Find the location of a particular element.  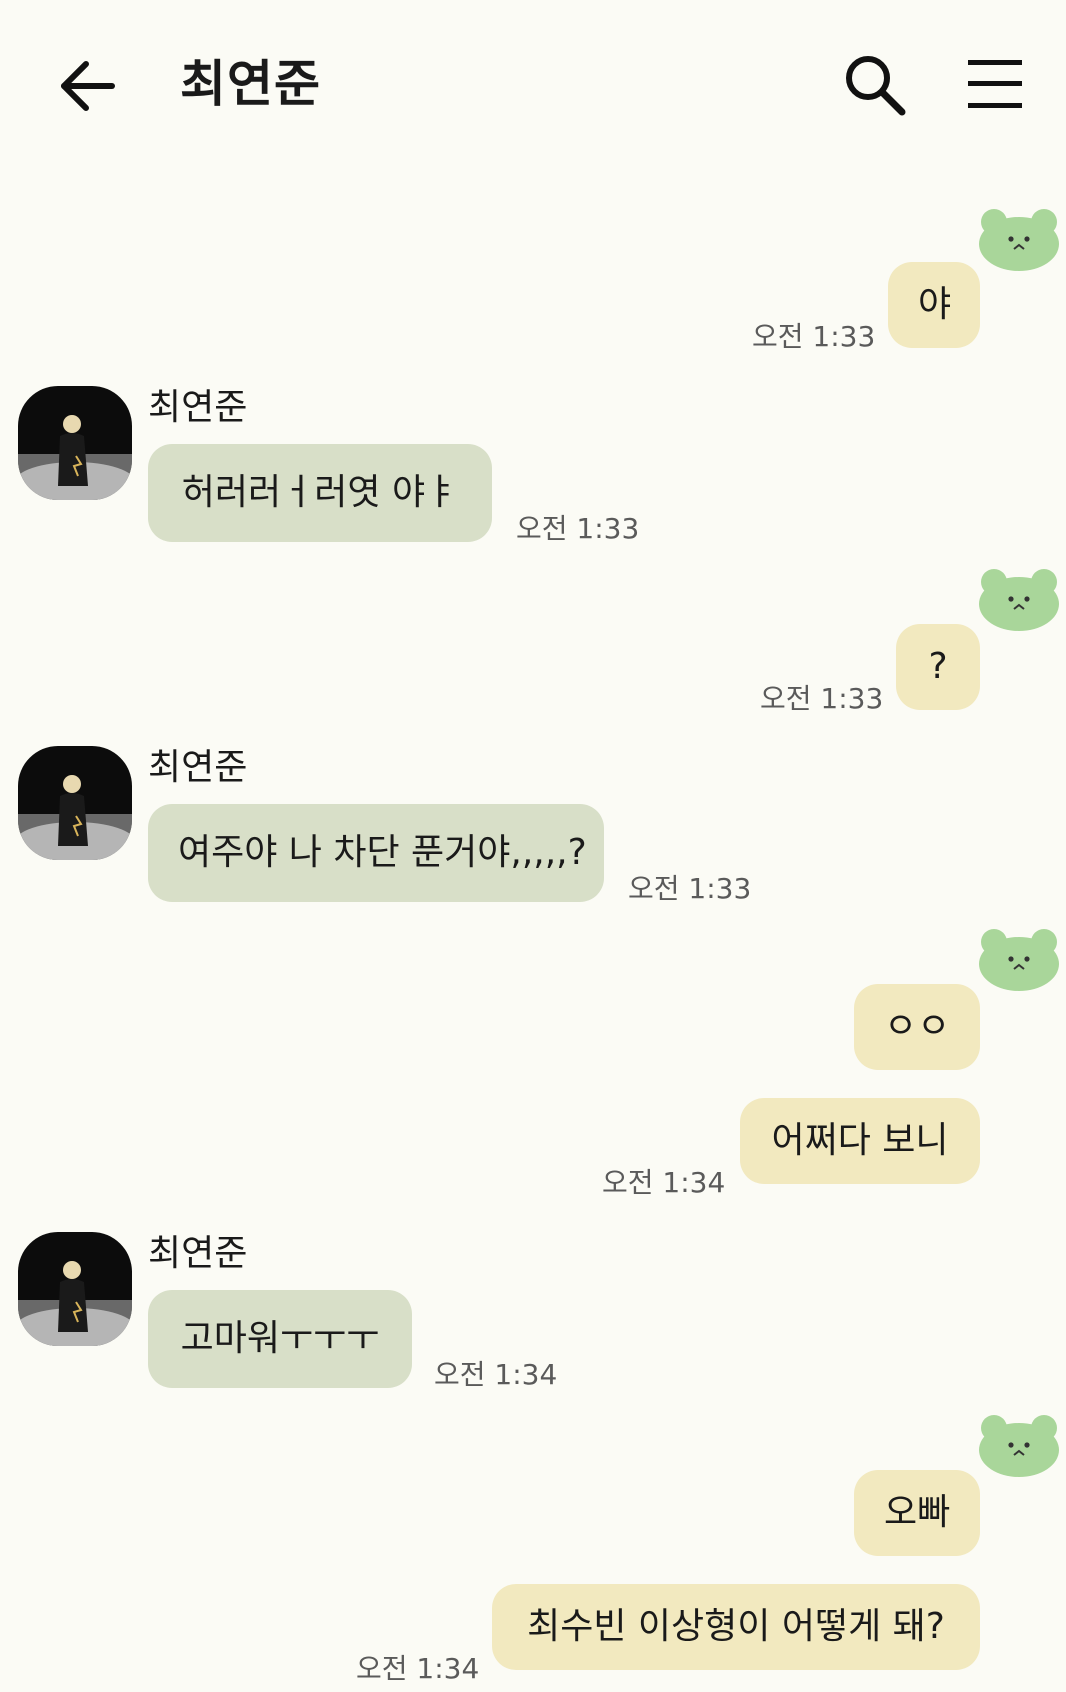

menu-button is located at coordinates (995, 84).